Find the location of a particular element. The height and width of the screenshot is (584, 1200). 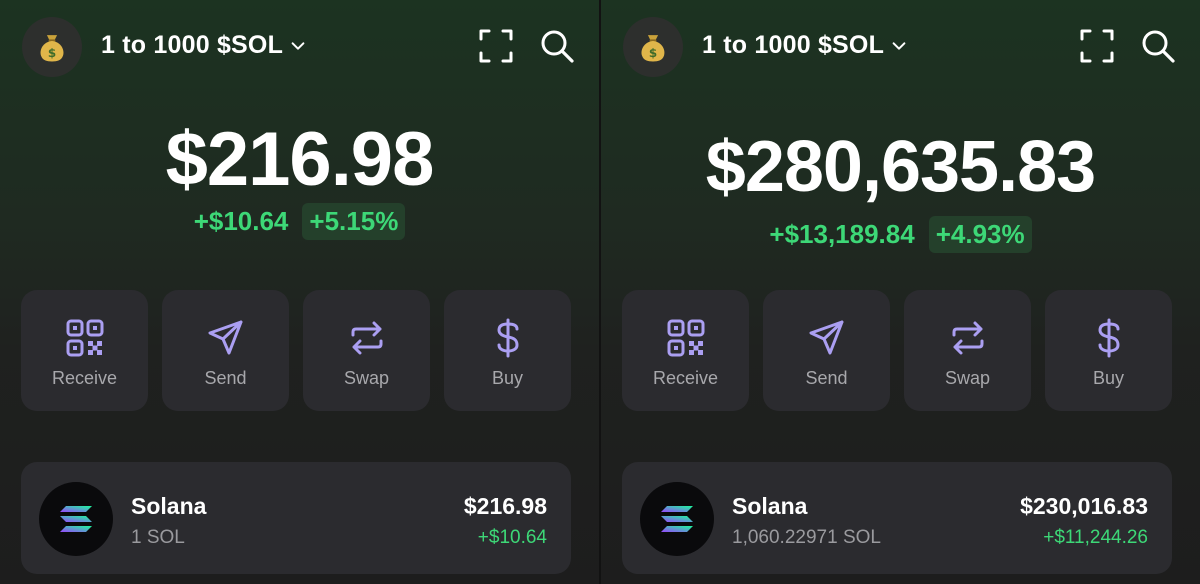

token-value: $230,016.83 is located at coordinates (1084, 506).